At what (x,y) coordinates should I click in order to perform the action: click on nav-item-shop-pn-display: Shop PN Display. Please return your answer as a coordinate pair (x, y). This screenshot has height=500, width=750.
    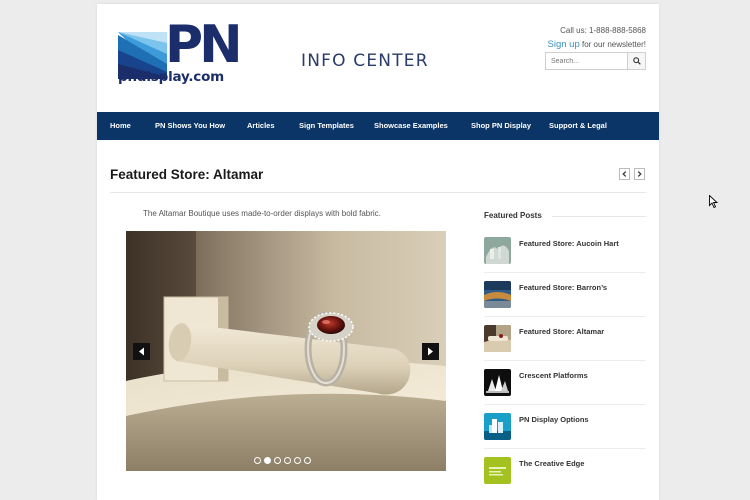
    Looking at the image, I should click on (501, 125).